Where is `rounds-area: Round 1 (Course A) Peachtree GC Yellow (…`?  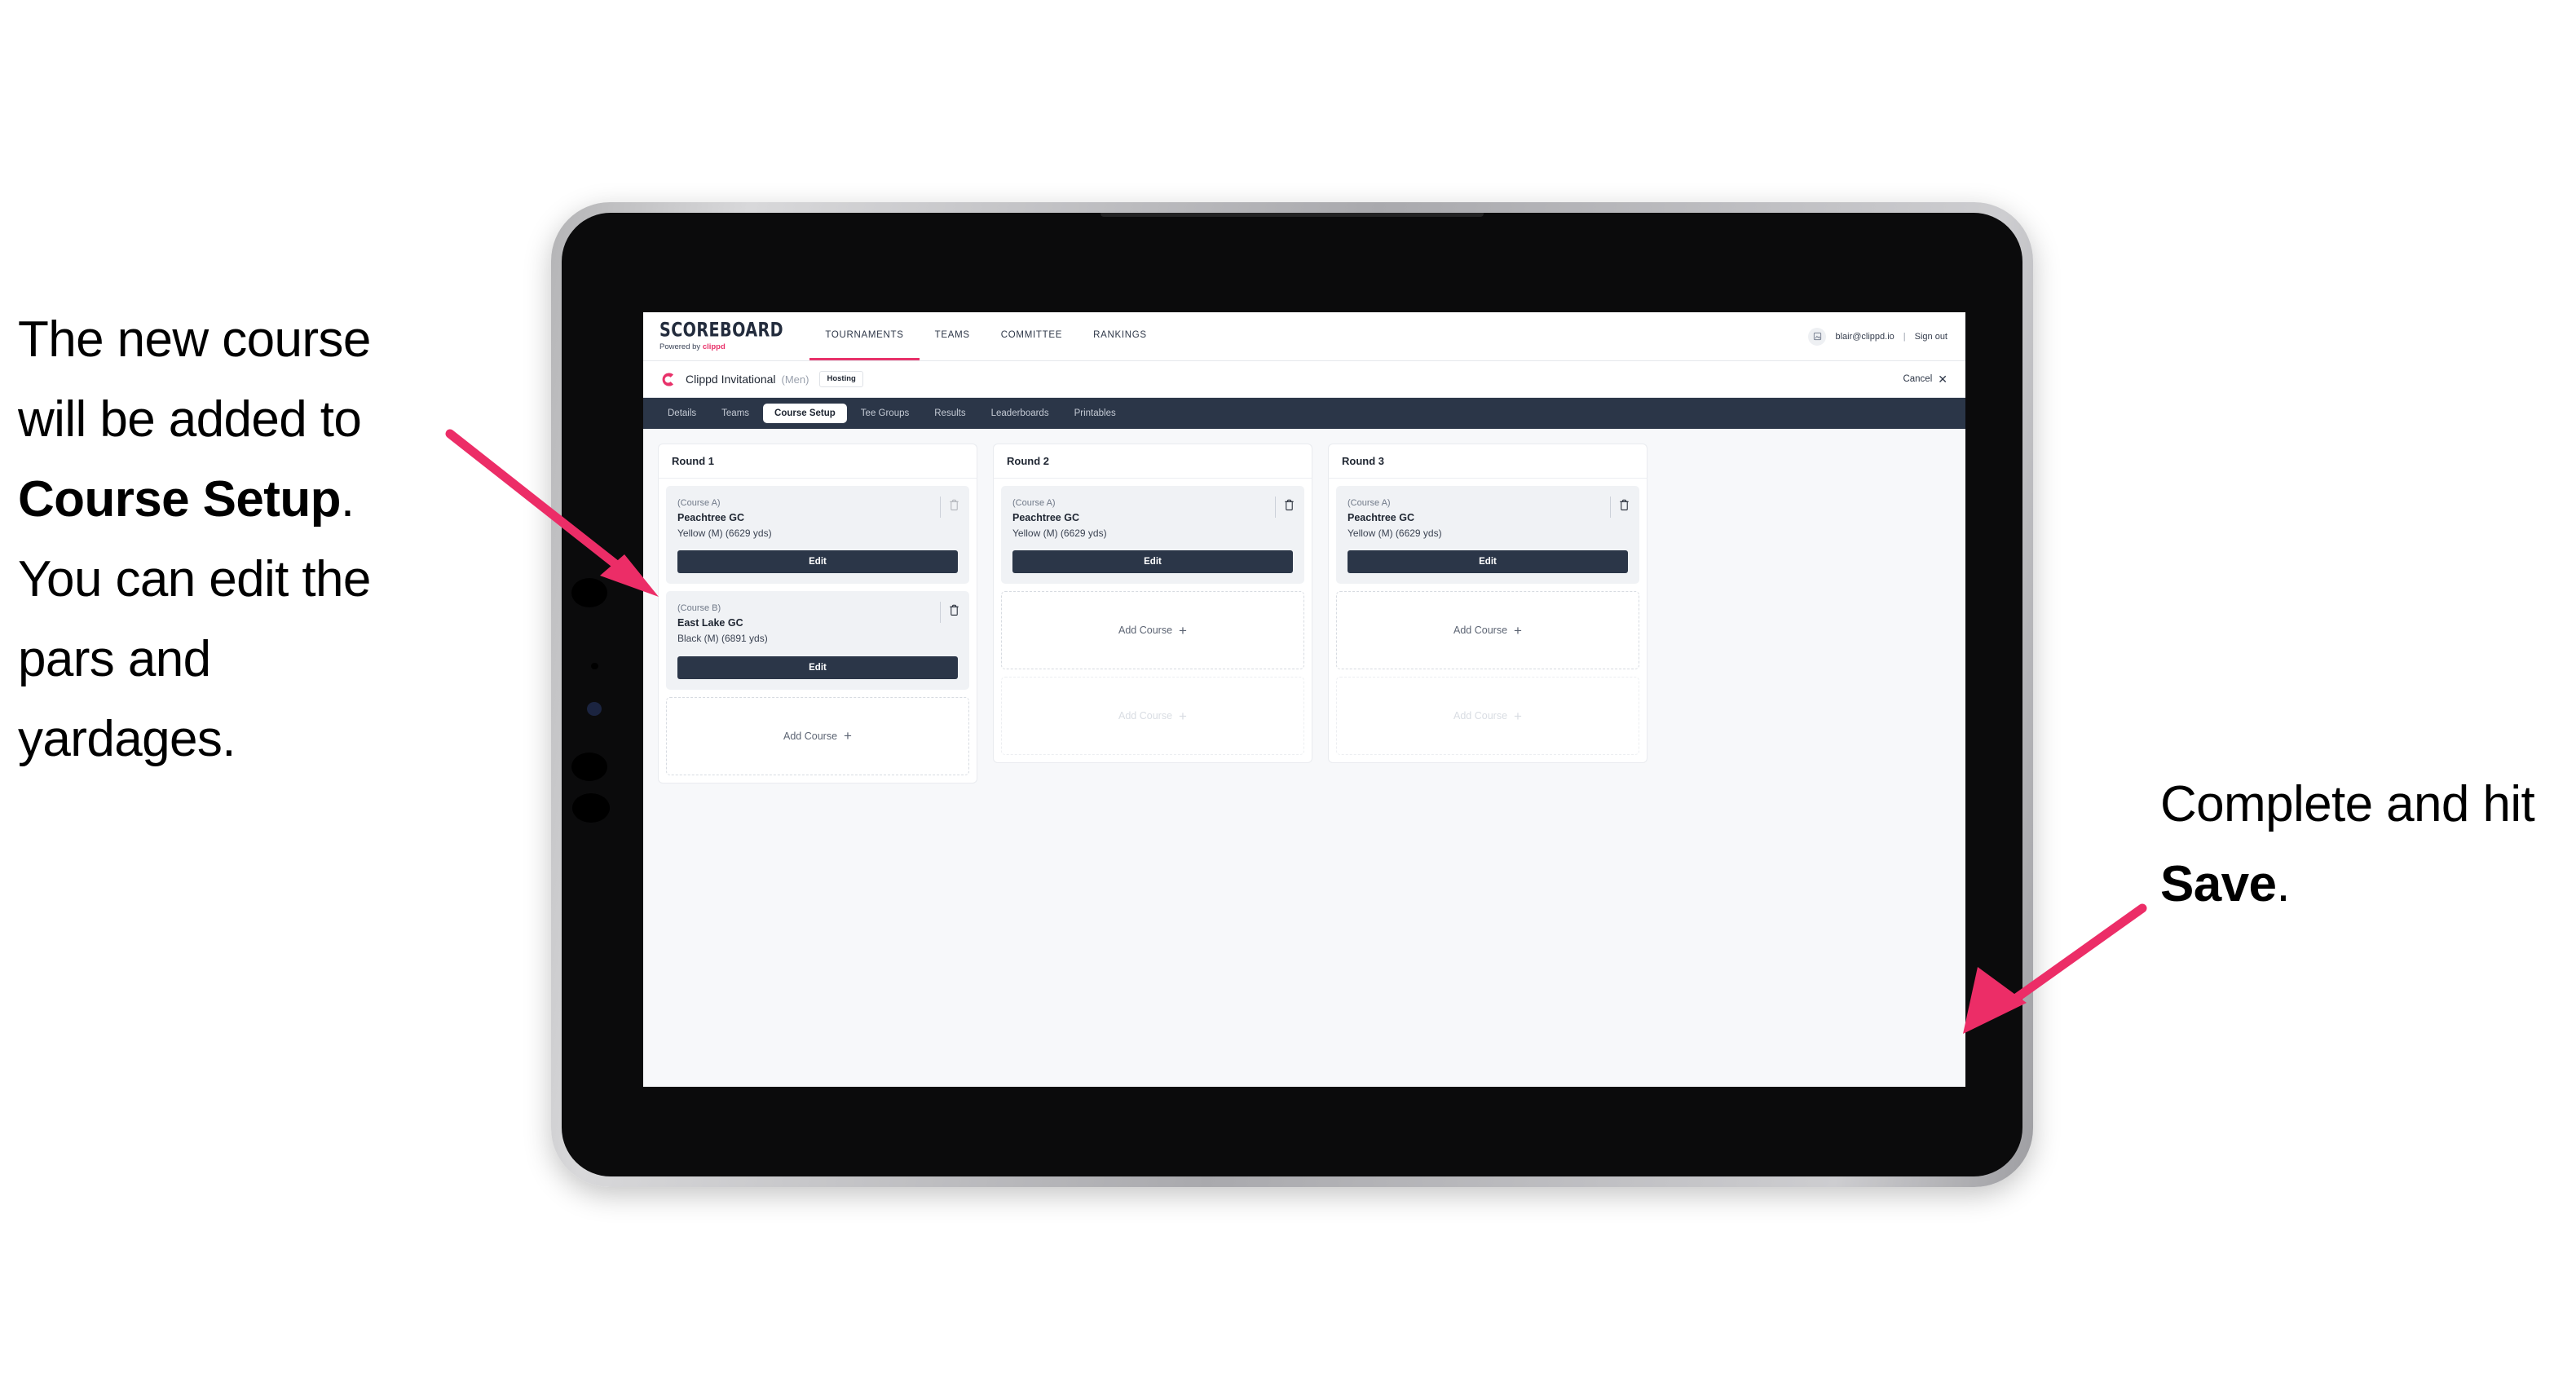
rounds-area: Round 1 (Course A) Peachtree GC Yellow (… is located at coordinates (1304, 606).